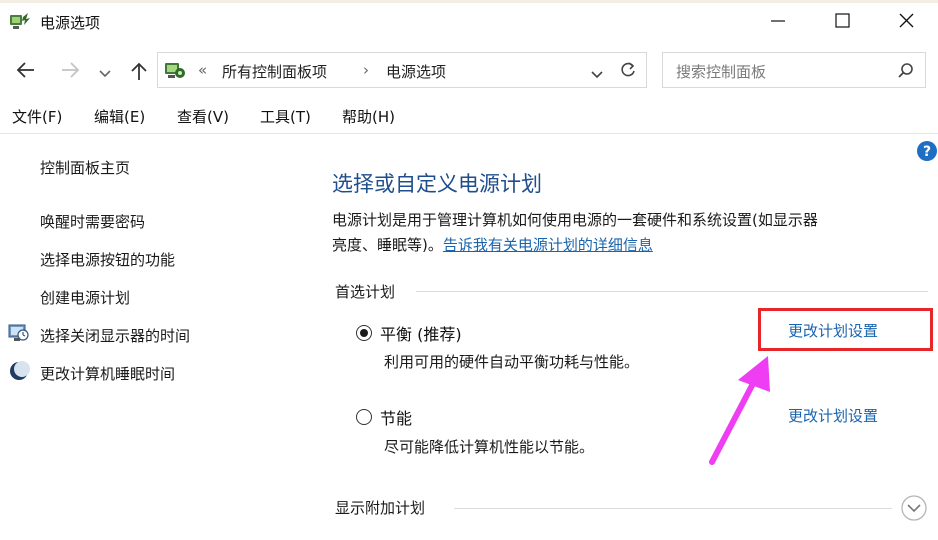 The image size is (938, 540). What do you see at coordinates (175, 72) in the screenshot?
I see `control-panel-icon` at bounding box center [175, 72].